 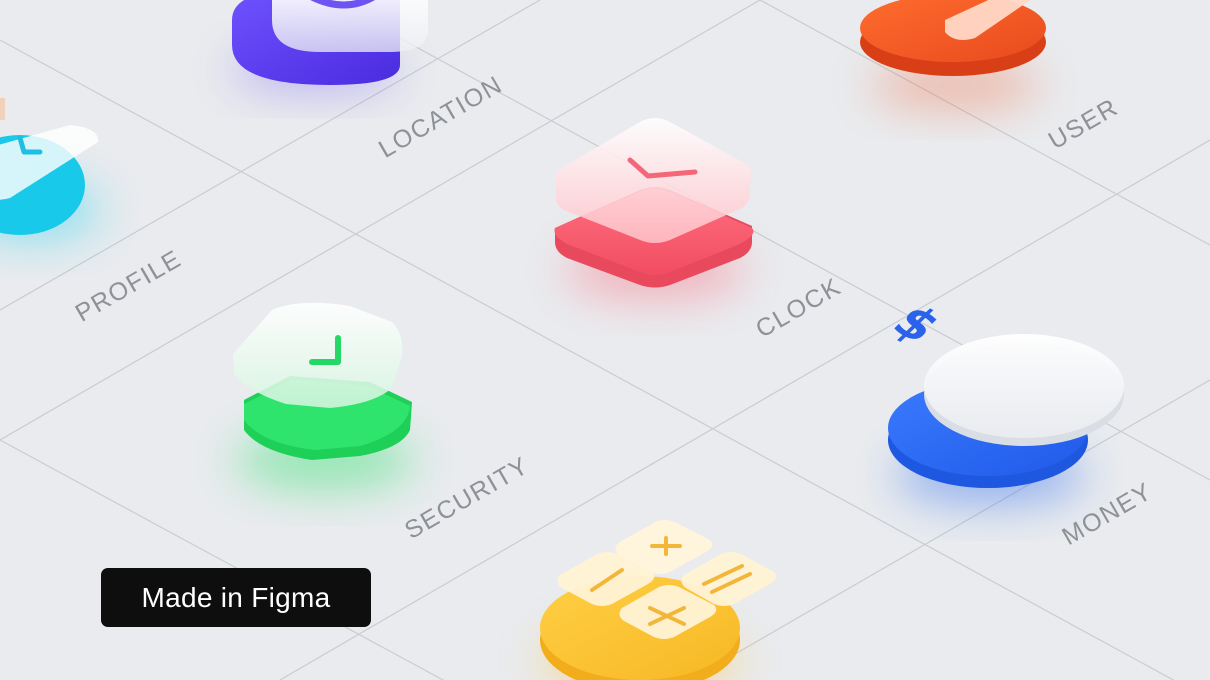 I want to click on made-in-figma-badge: Made in Figma, so click(x=236, y=597).